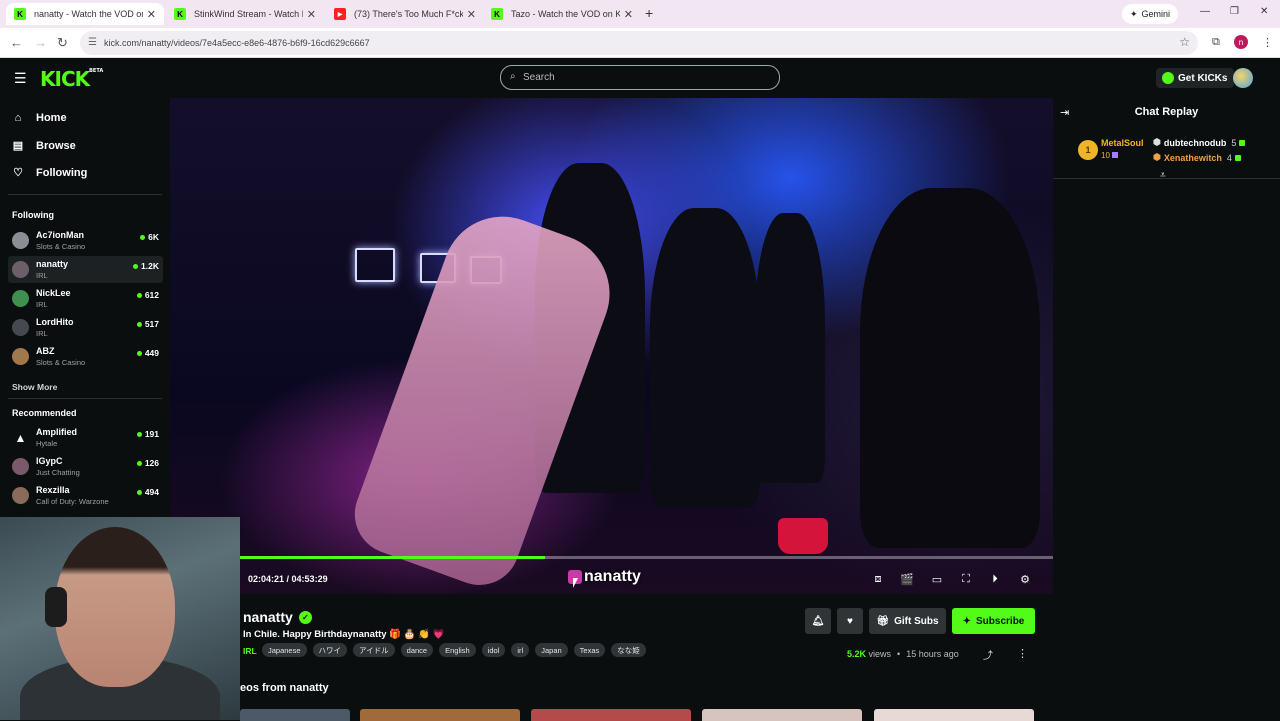 This screenshot has width=1280, height=721. What do you see at coordinates (1199, 142) in the screenshot?
I see `gifter-row: ⬢ dubtechnodub 5` at bounding box center [1199, 142].